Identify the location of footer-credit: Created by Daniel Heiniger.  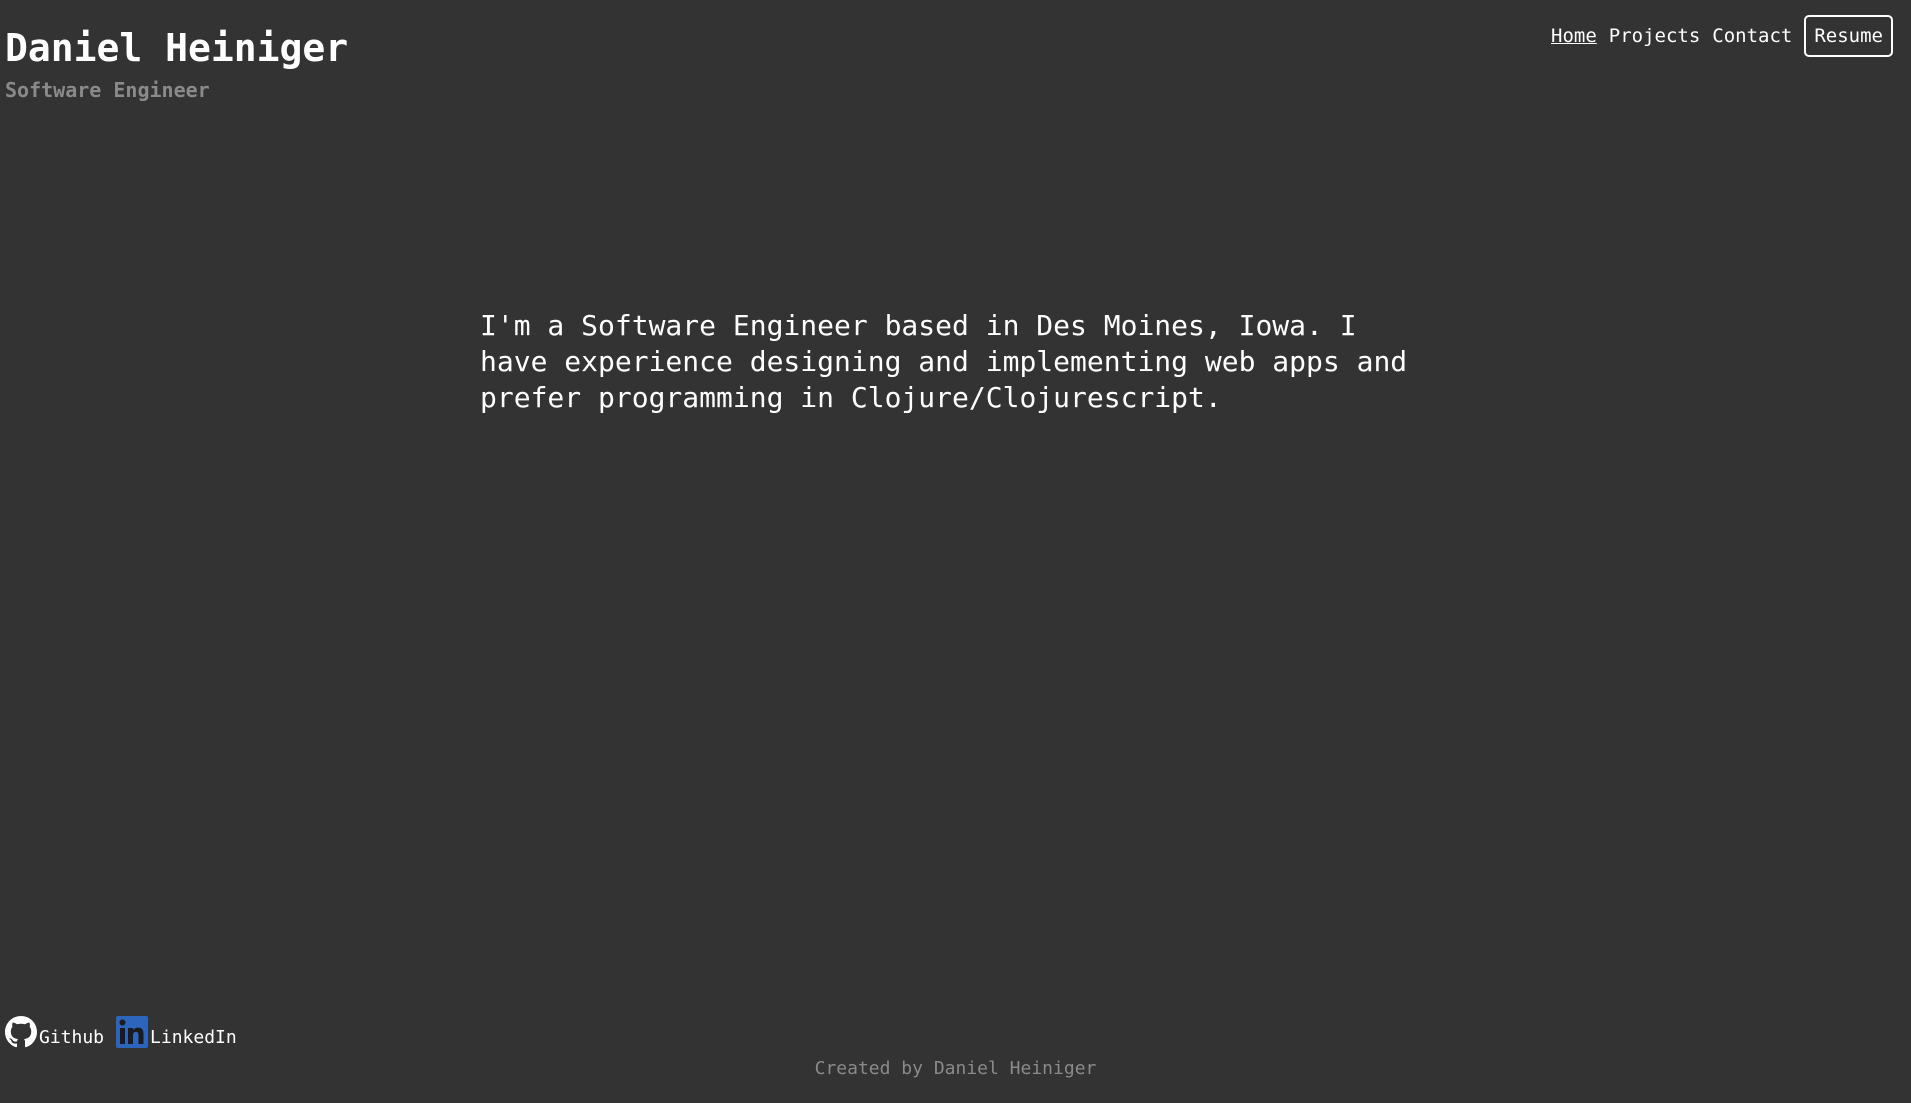
(955, 1068).